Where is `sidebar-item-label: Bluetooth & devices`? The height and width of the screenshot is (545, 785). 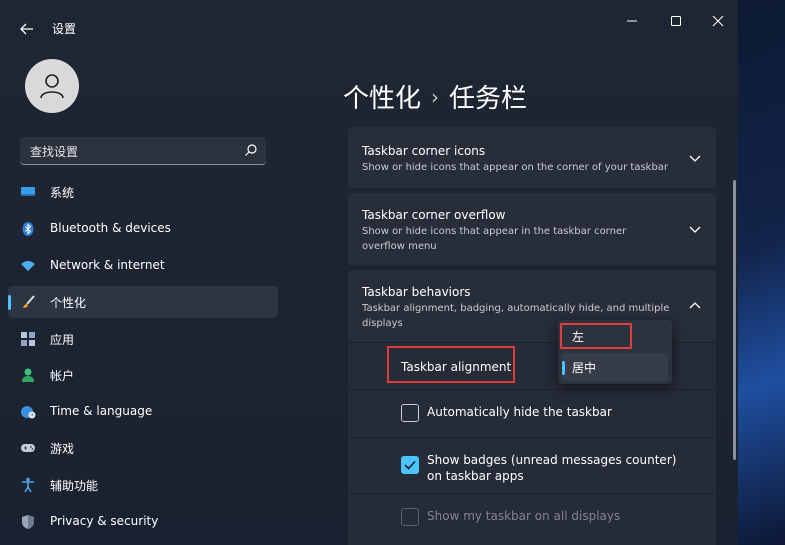
sidebar-item-label: Bluetooth & devices is located at coordinates (110, 228).